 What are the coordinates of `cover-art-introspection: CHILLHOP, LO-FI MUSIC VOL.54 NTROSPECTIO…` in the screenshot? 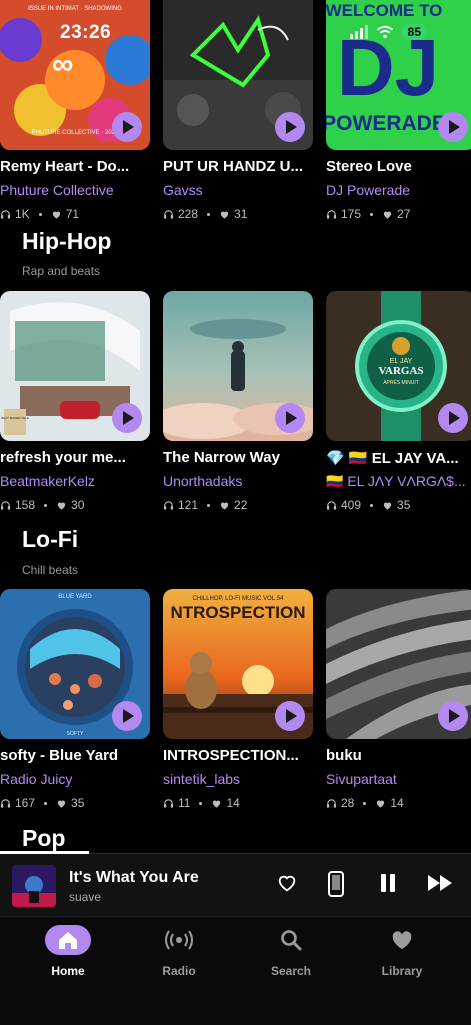 It's located at (238, 664).